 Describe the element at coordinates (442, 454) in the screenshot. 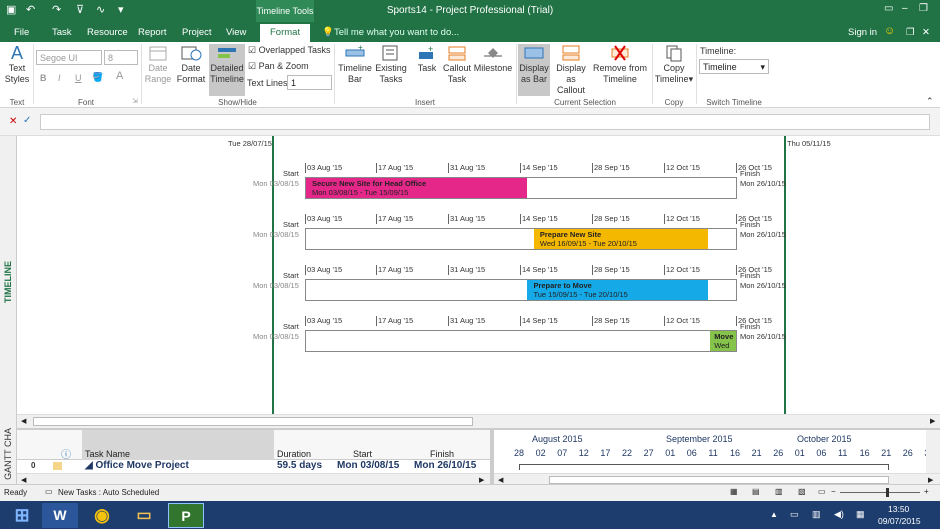

I see `col-finish: Finish` at that location.